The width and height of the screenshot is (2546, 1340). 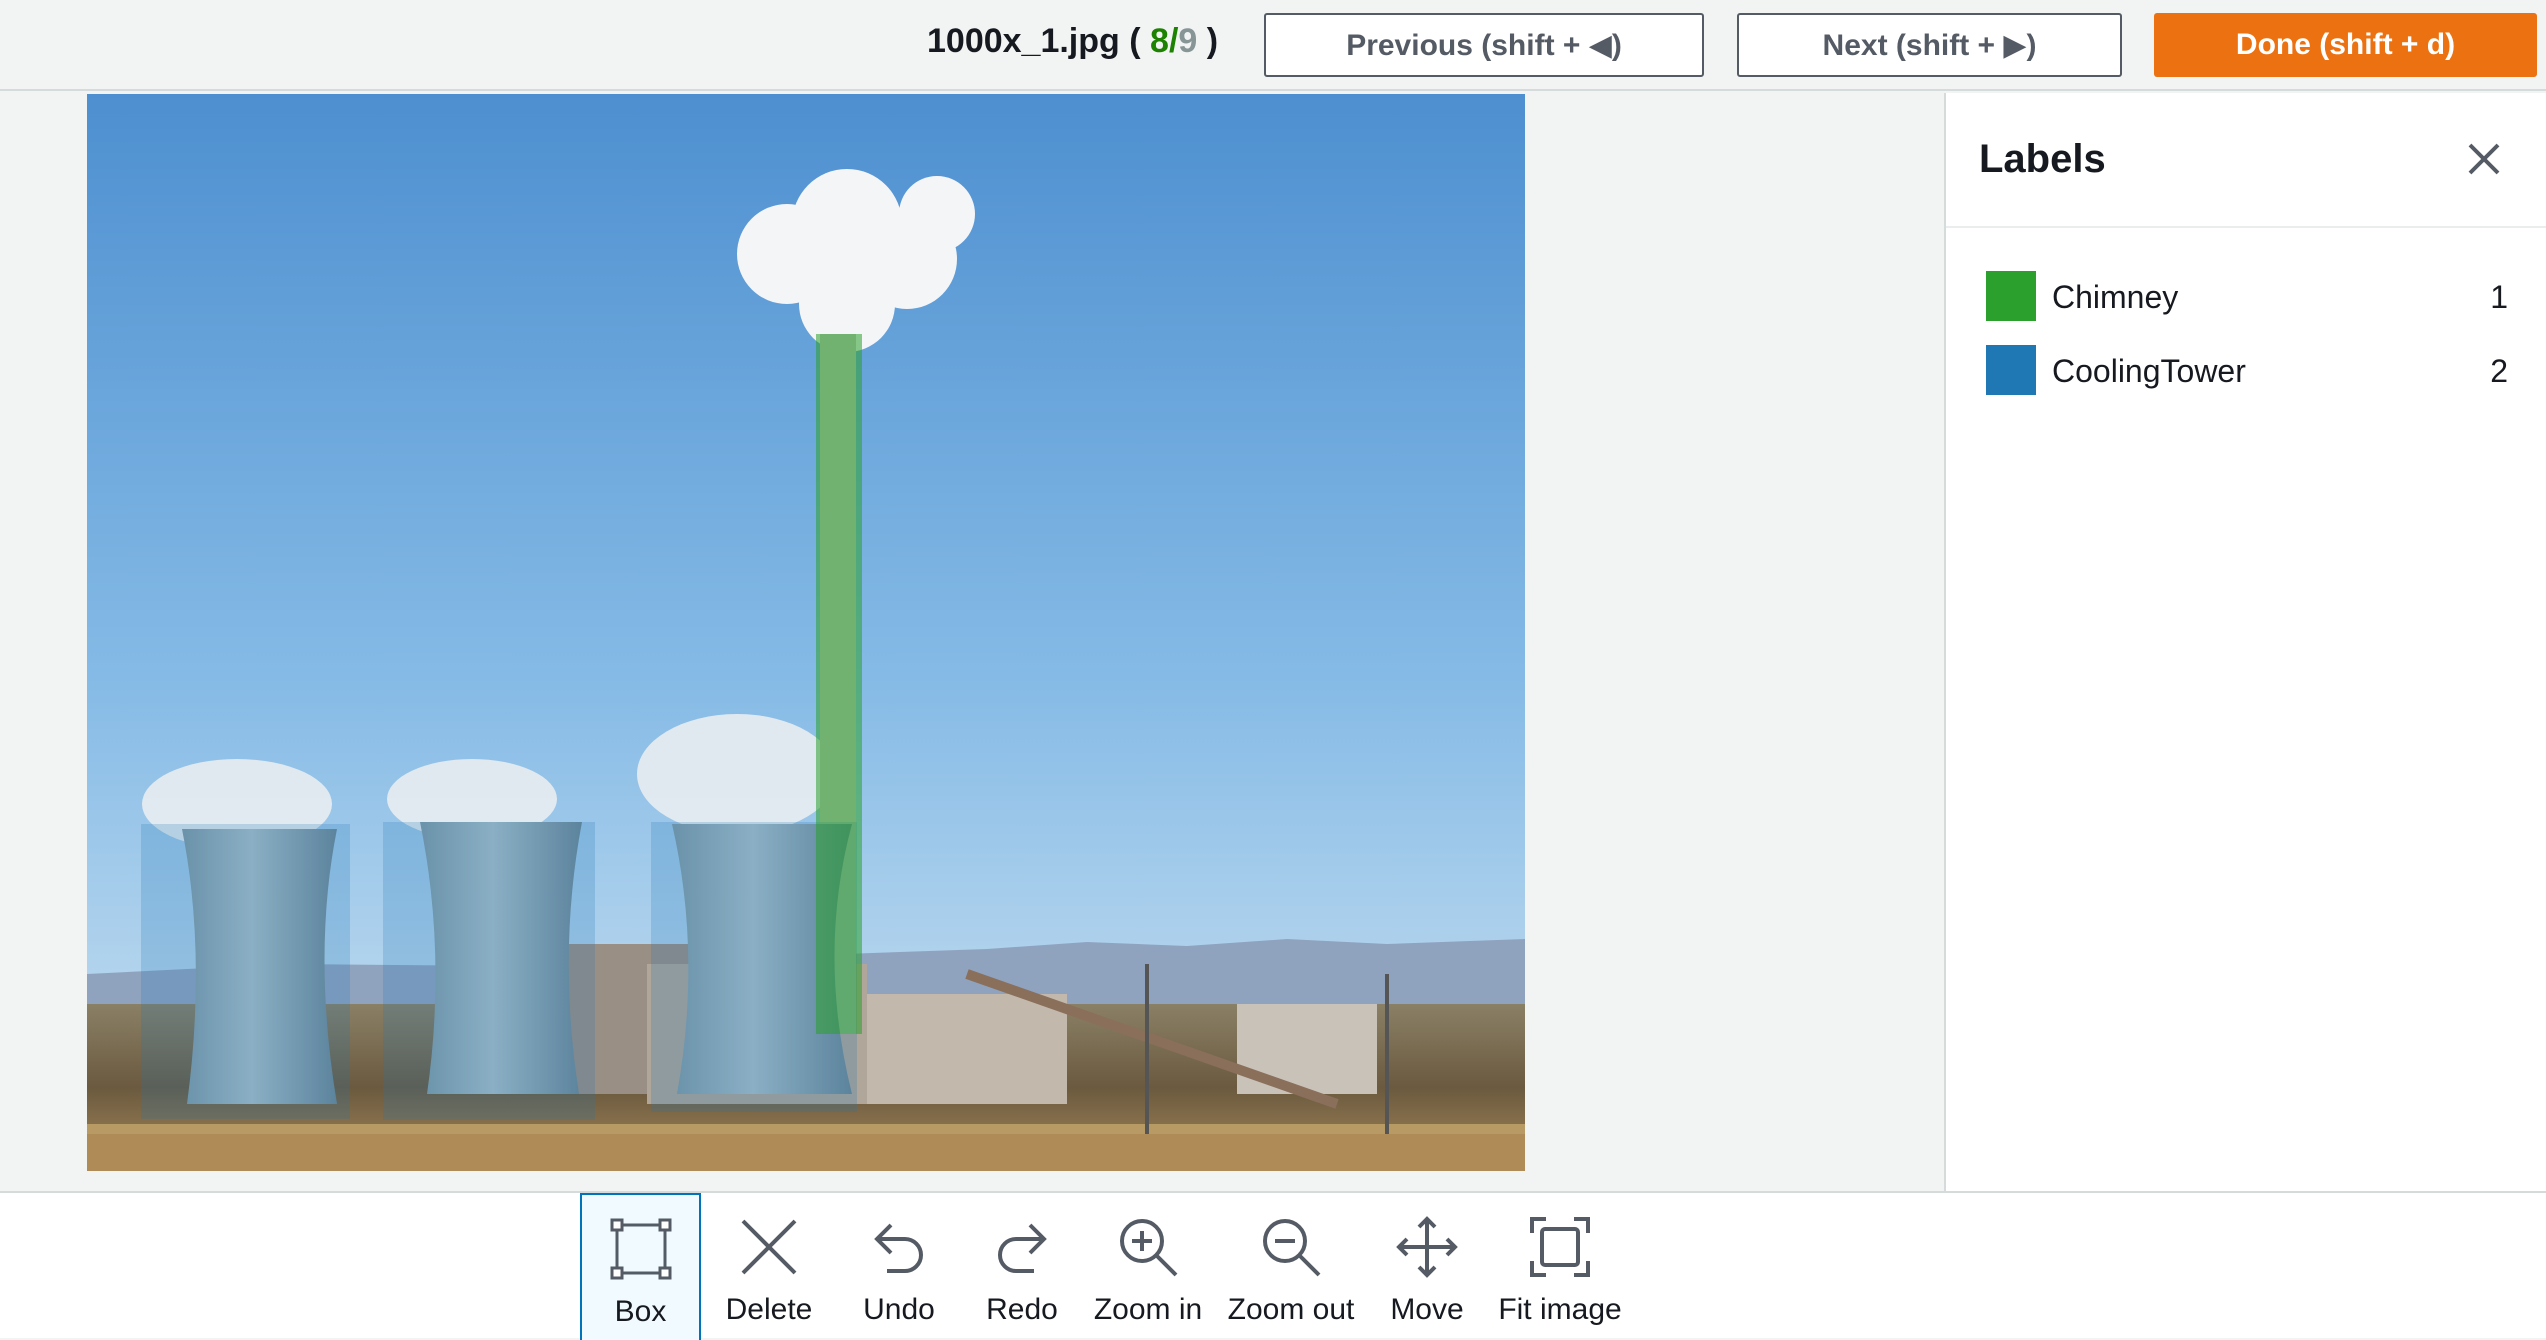 What do you see at coordinates (1292, 1248) in the screenshot?
I see `zoom-out-icon` at bounding box center [1292, 1248].